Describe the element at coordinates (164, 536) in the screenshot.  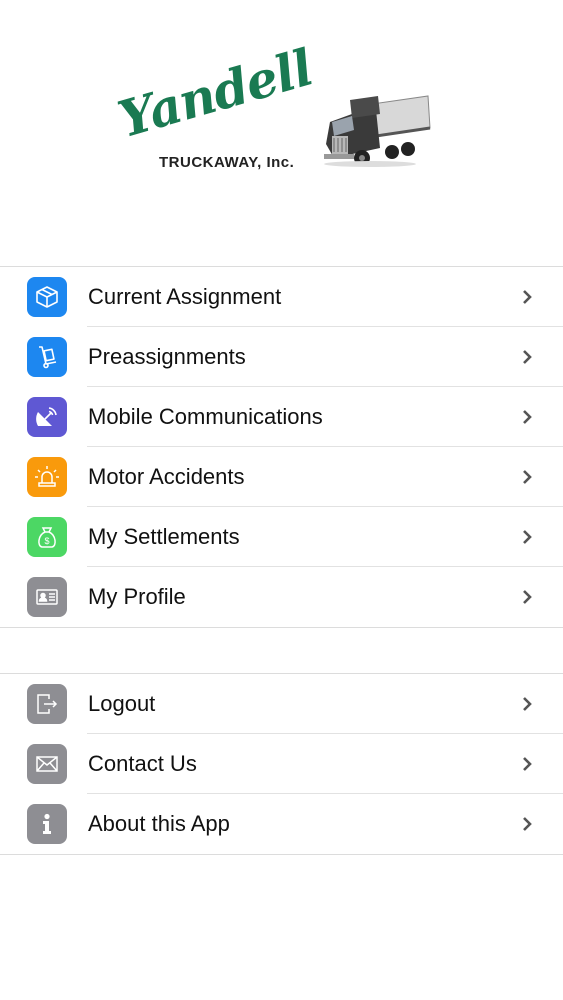
I see `menu-item-label: My Settlements` at that location.